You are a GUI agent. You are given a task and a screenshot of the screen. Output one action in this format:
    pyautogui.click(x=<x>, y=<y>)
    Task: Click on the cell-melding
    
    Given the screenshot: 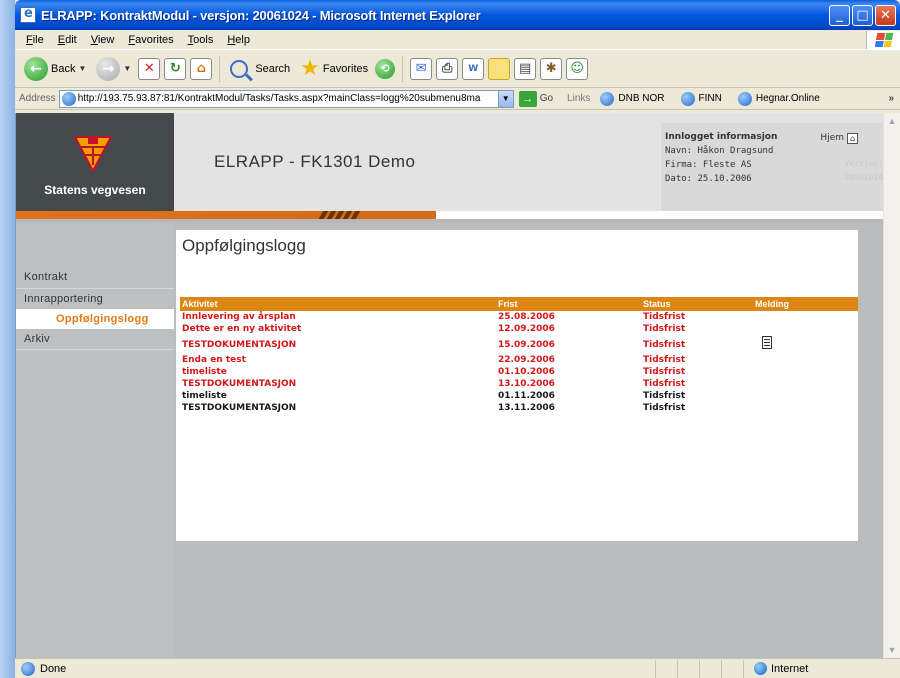 What is the action you would take?
    pyautogui.click(x=767, y=342)
    